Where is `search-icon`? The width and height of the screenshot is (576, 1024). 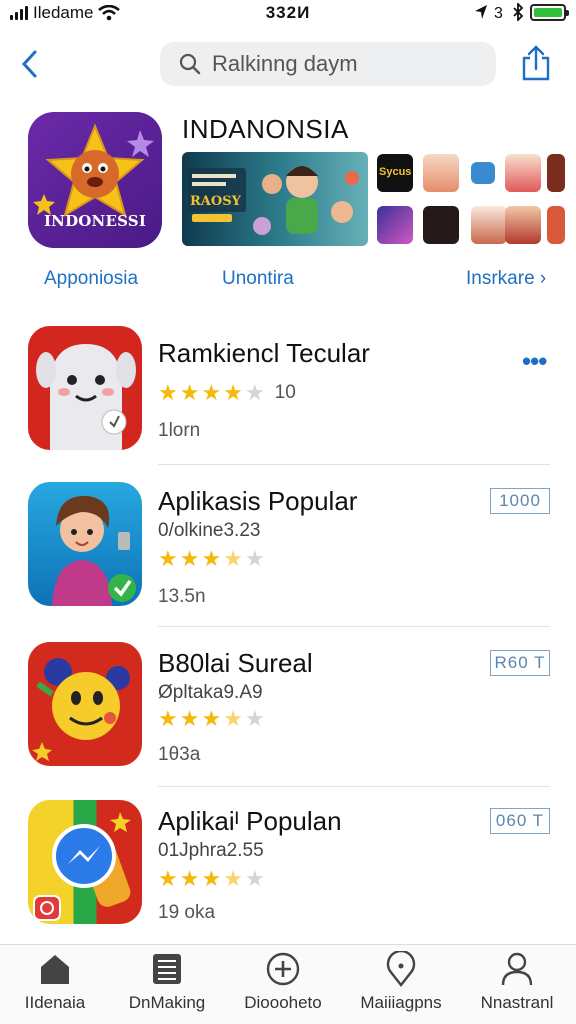
search-icon is located at coordinates (190, 64).